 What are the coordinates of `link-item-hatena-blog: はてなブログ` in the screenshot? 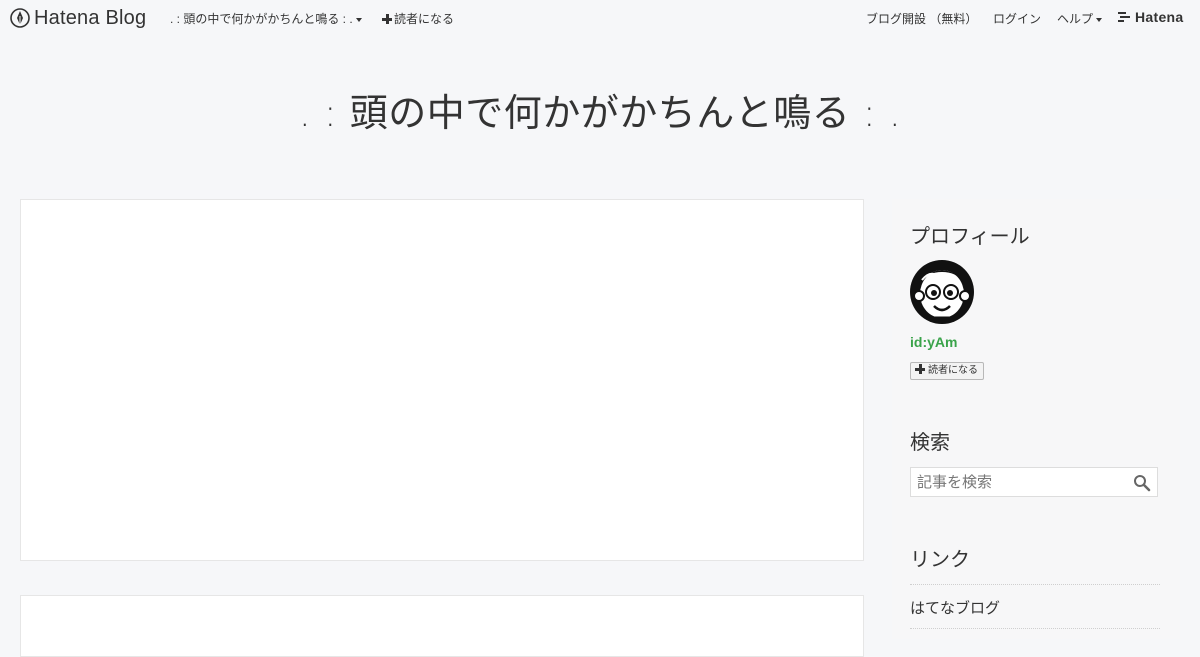 It's located at (955, 607).